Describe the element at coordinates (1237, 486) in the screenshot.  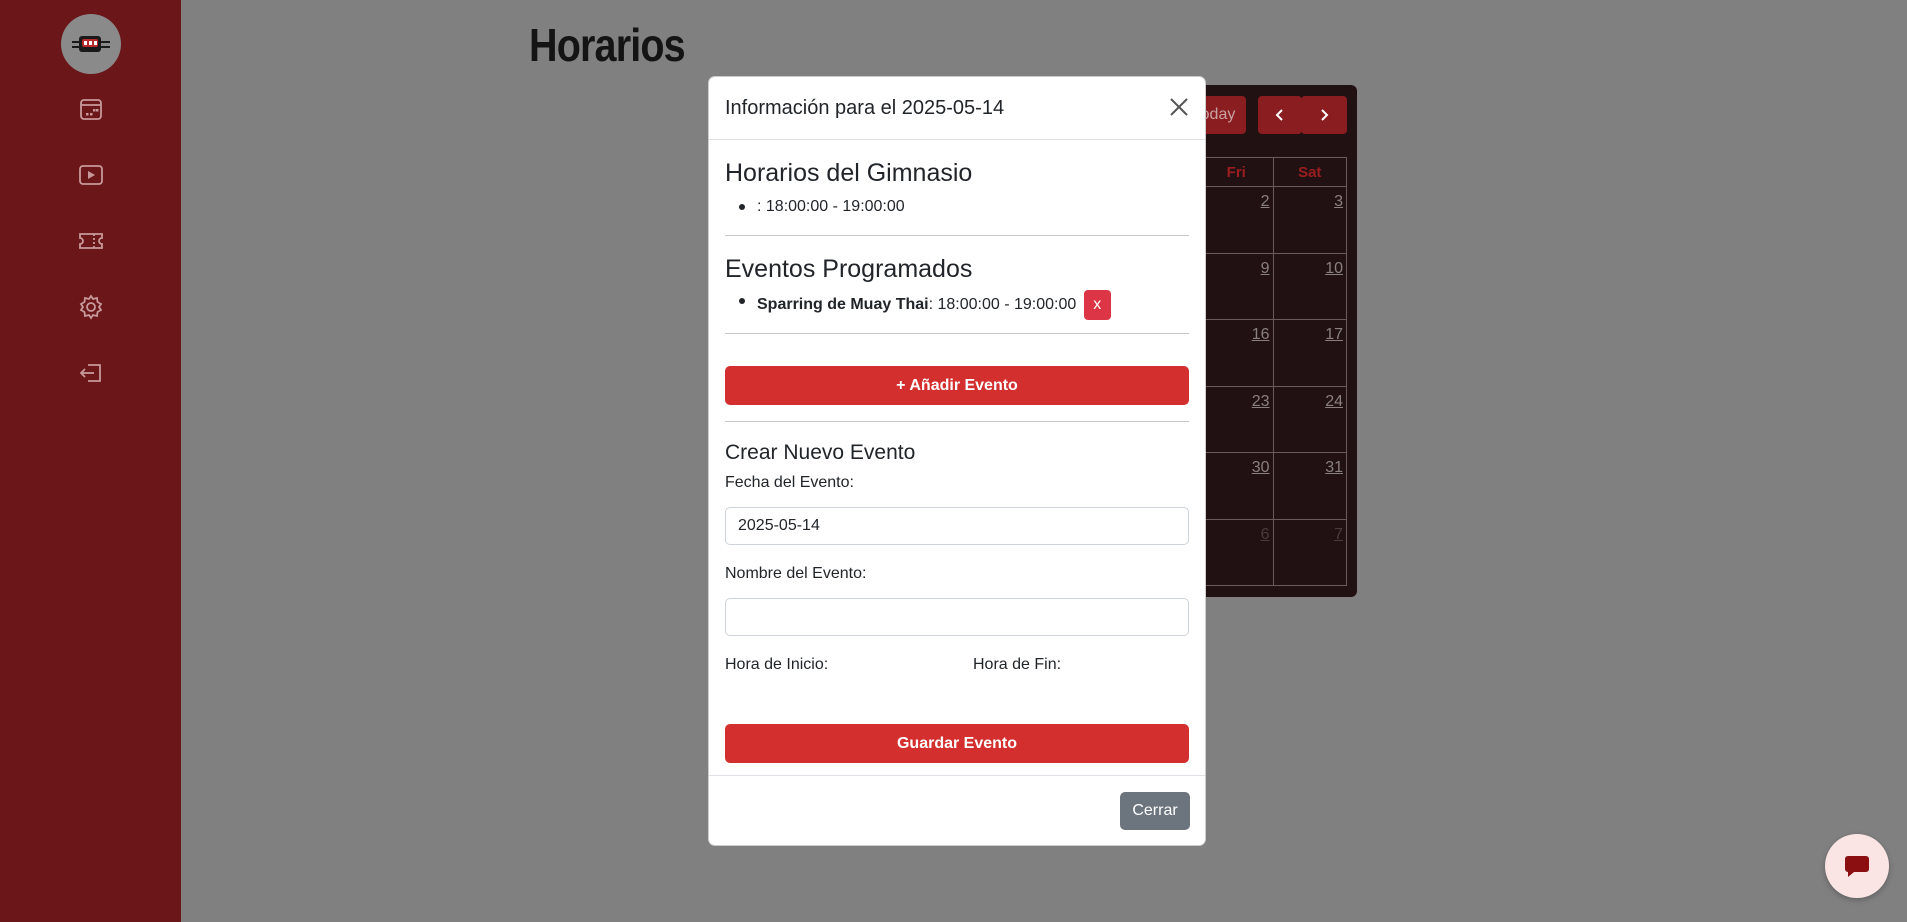
I see `calendar-day: 30` at that location.